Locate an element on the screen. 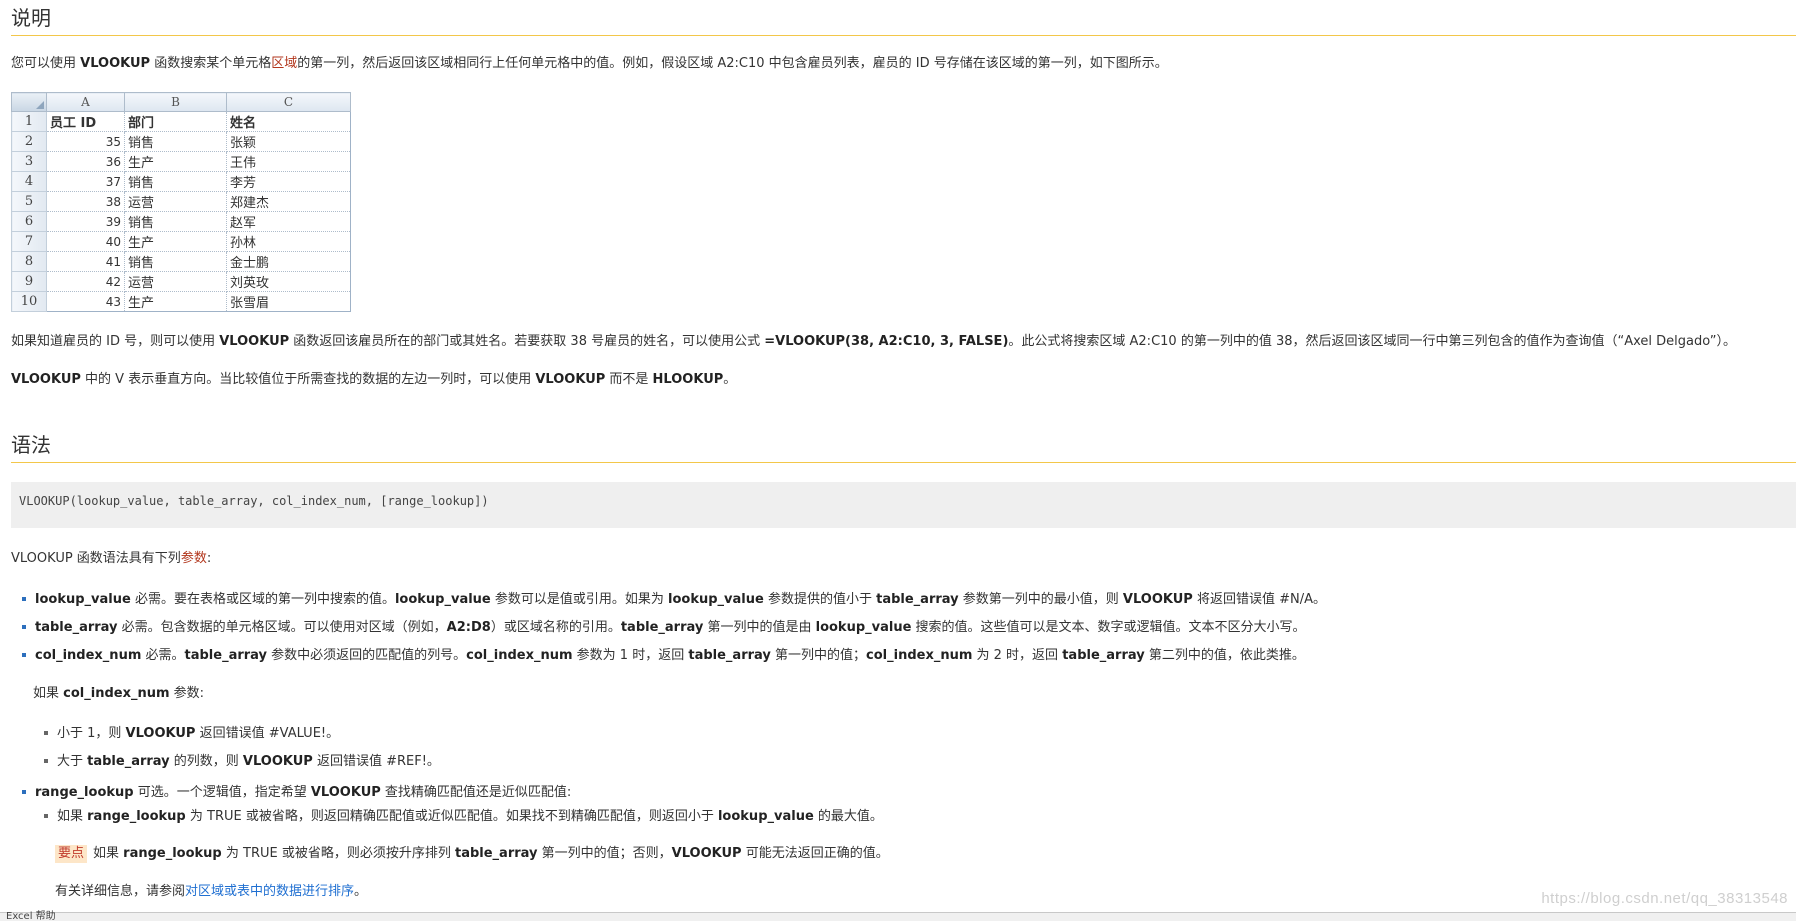 Image resolution: width=1796 pixels, height=922 pixels. text: 参数为 1 时，返回 is located at coordinates (630, 655).